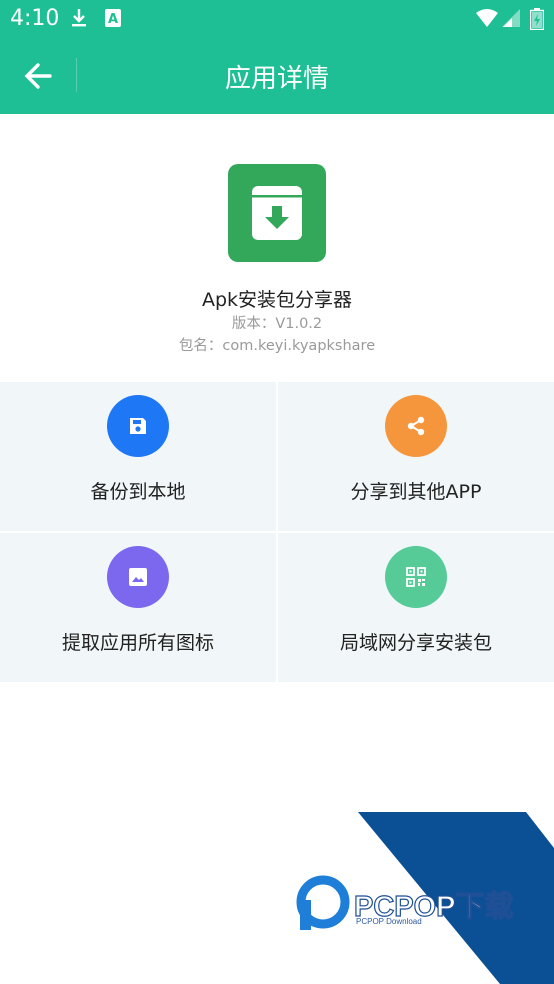 This screenshot has width=554, height=984. What do you see at coordinates (416, 492) in the screenshot?
I see `share-app-label: 分享到其他APP` at bounding box center [416, 492].